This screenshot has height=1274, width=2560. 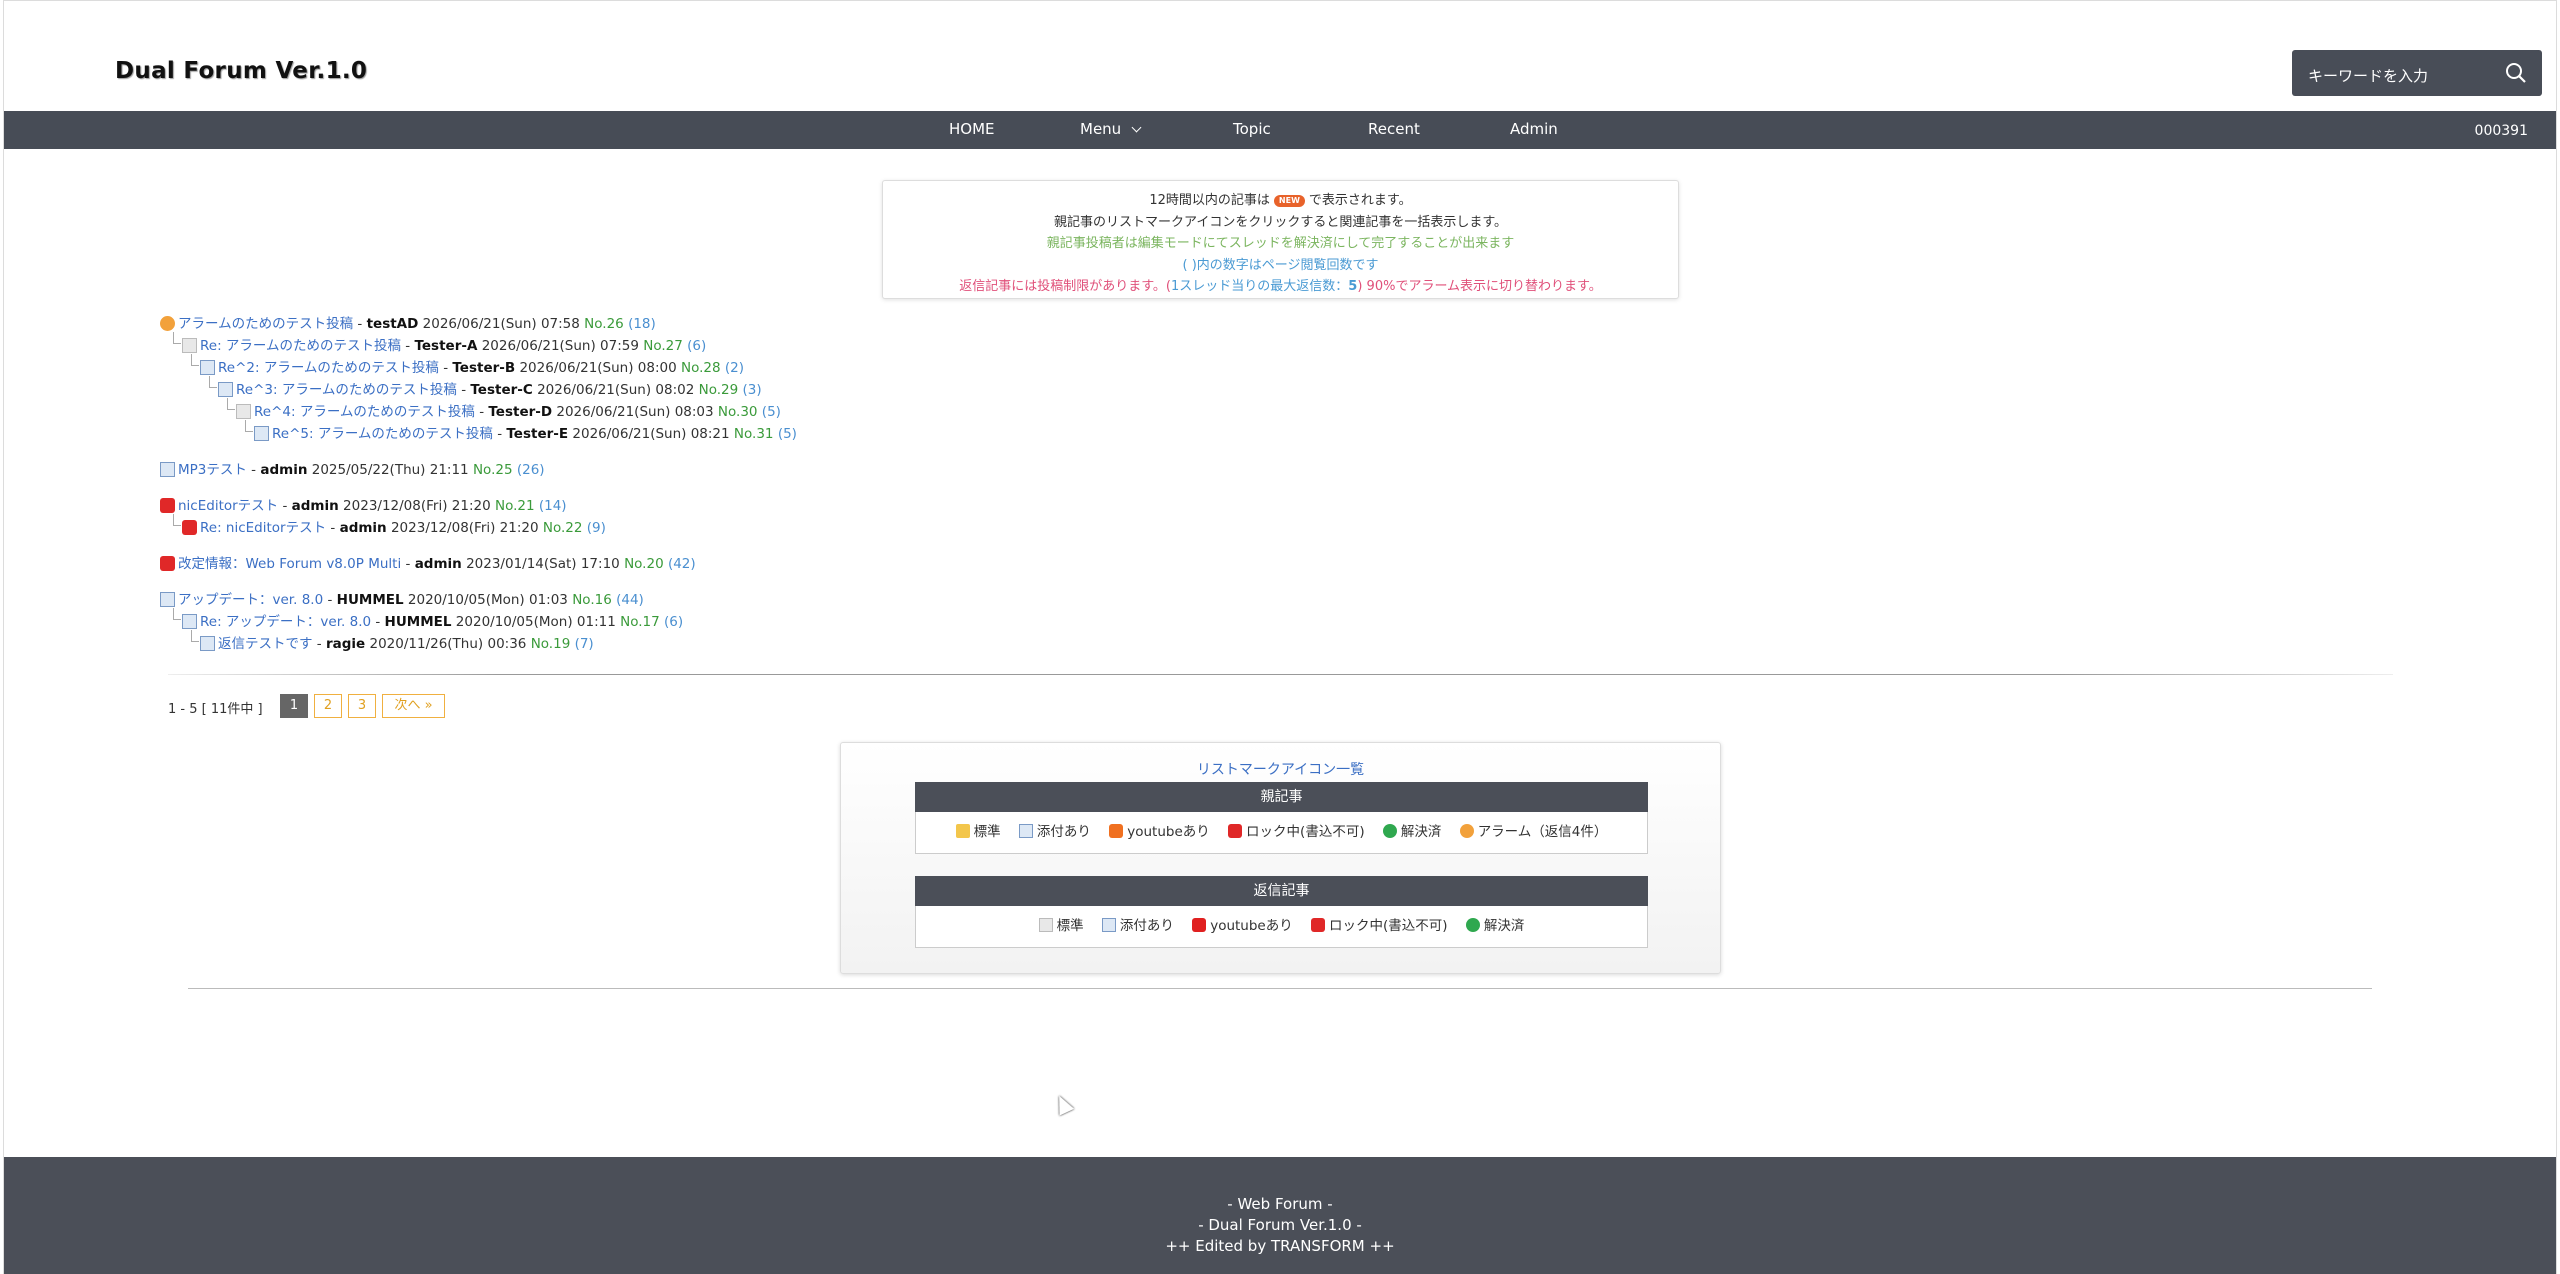 What do you see at coordinates (382, 434) in the screenshot?
I see `thread-title-link: Re^5: アラームのためのテスト投稿` at bounding box center [382, 434].